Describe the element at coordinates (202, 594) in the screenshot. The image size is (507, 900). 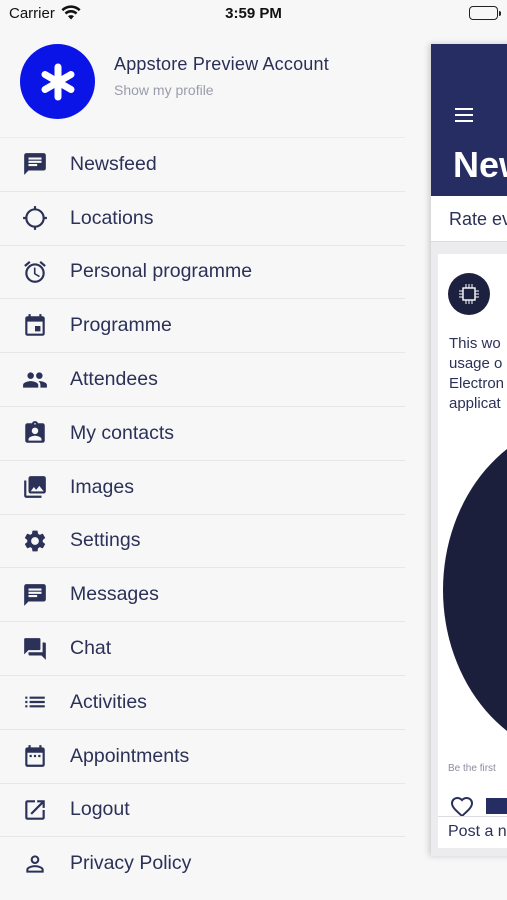
I see `menu-item-messages: Messages` at that location.